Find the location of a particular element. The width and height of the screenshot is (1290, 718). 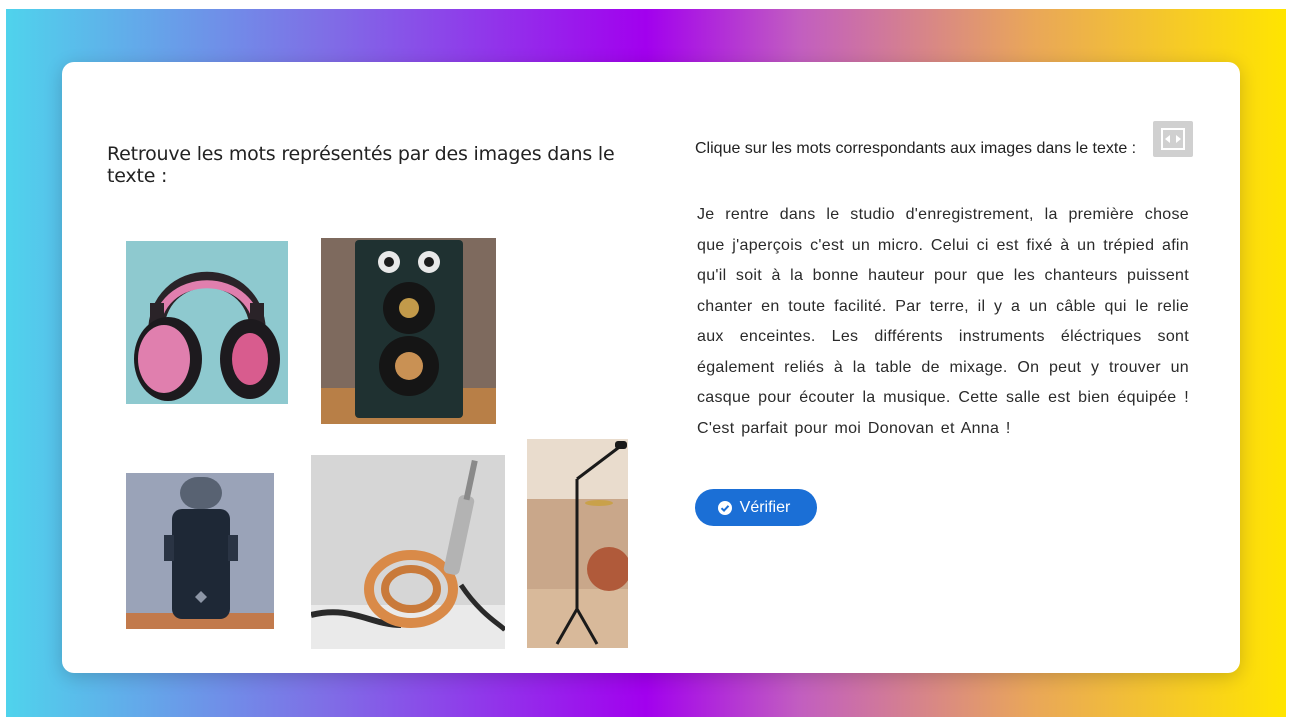

fullscreen-button is located at coordinates (1173, 139).